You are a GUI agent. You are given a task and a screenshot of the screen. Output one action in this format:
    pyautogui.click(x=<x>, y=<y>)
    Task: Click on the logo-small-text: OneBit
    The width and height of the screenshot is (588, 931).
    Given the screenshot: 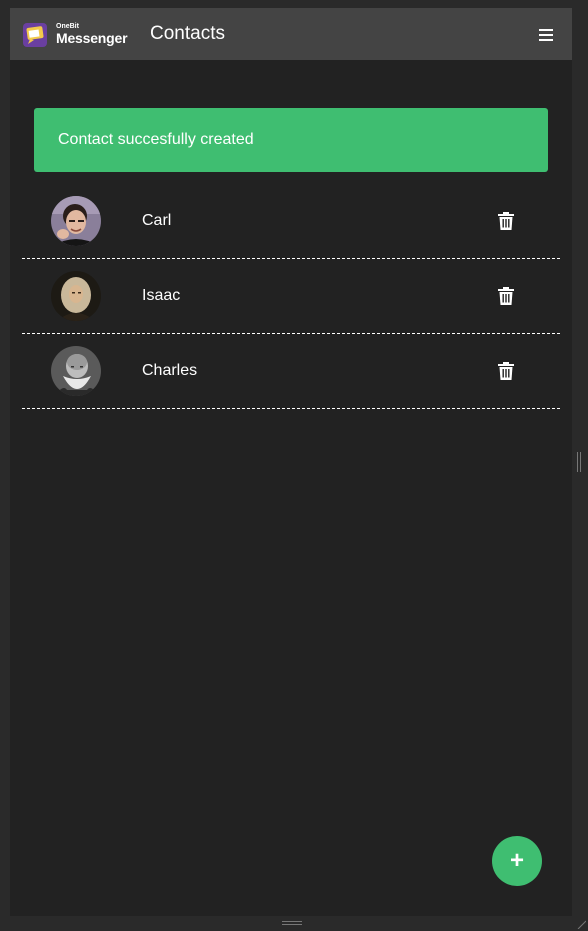 What is the action you would take?
    pyautogui.click(x=67, y=26)
    